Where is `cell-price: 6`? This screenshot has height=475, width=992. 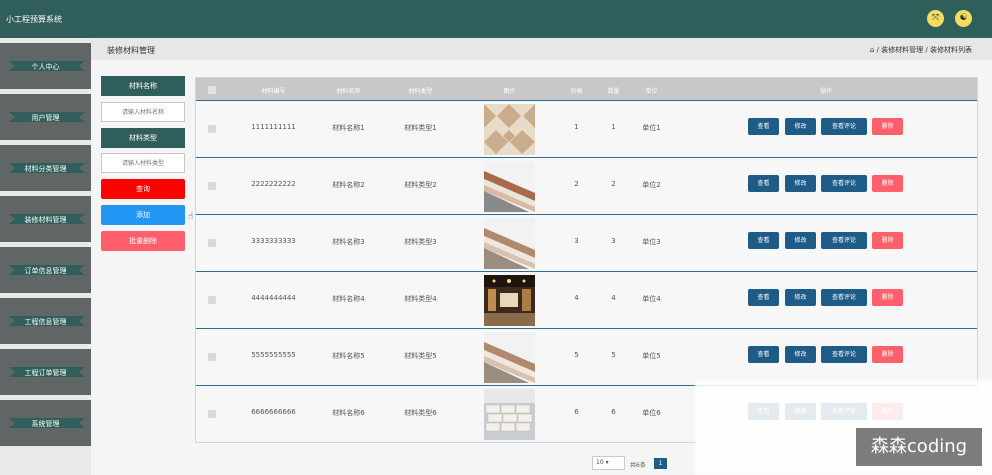
cell-price: 6 is located at coordinates (576, 412).